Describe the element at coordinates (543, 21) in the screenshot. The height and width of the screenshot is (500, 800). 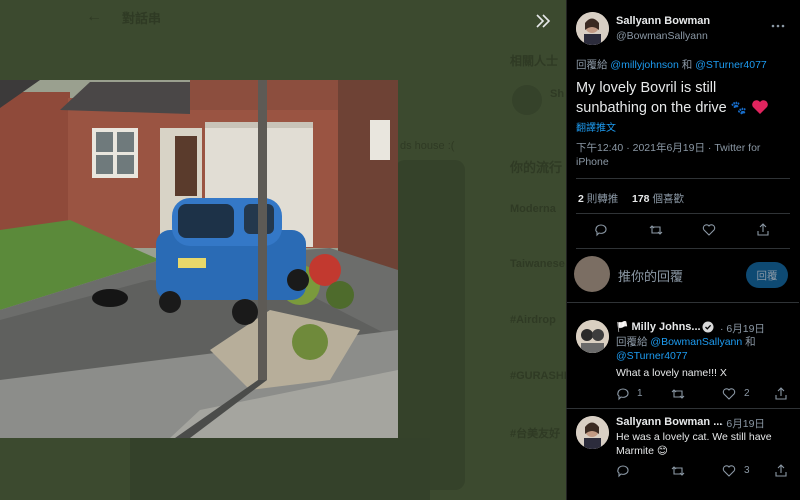
I see `expand-icon` at that location.